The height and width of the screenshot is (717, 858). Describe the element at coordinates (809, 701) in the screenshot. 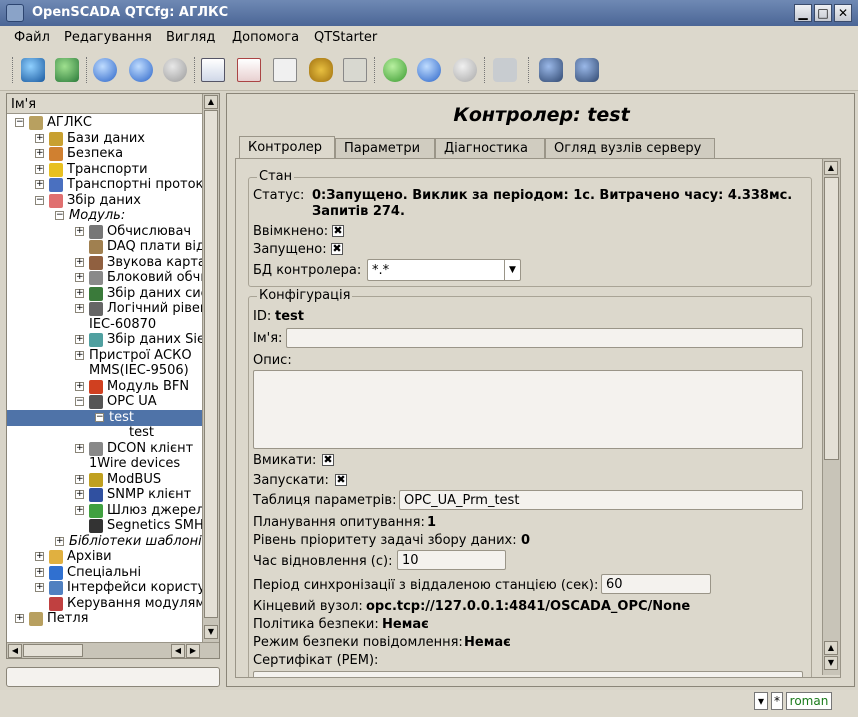

I see `status-user: roman` at that location.